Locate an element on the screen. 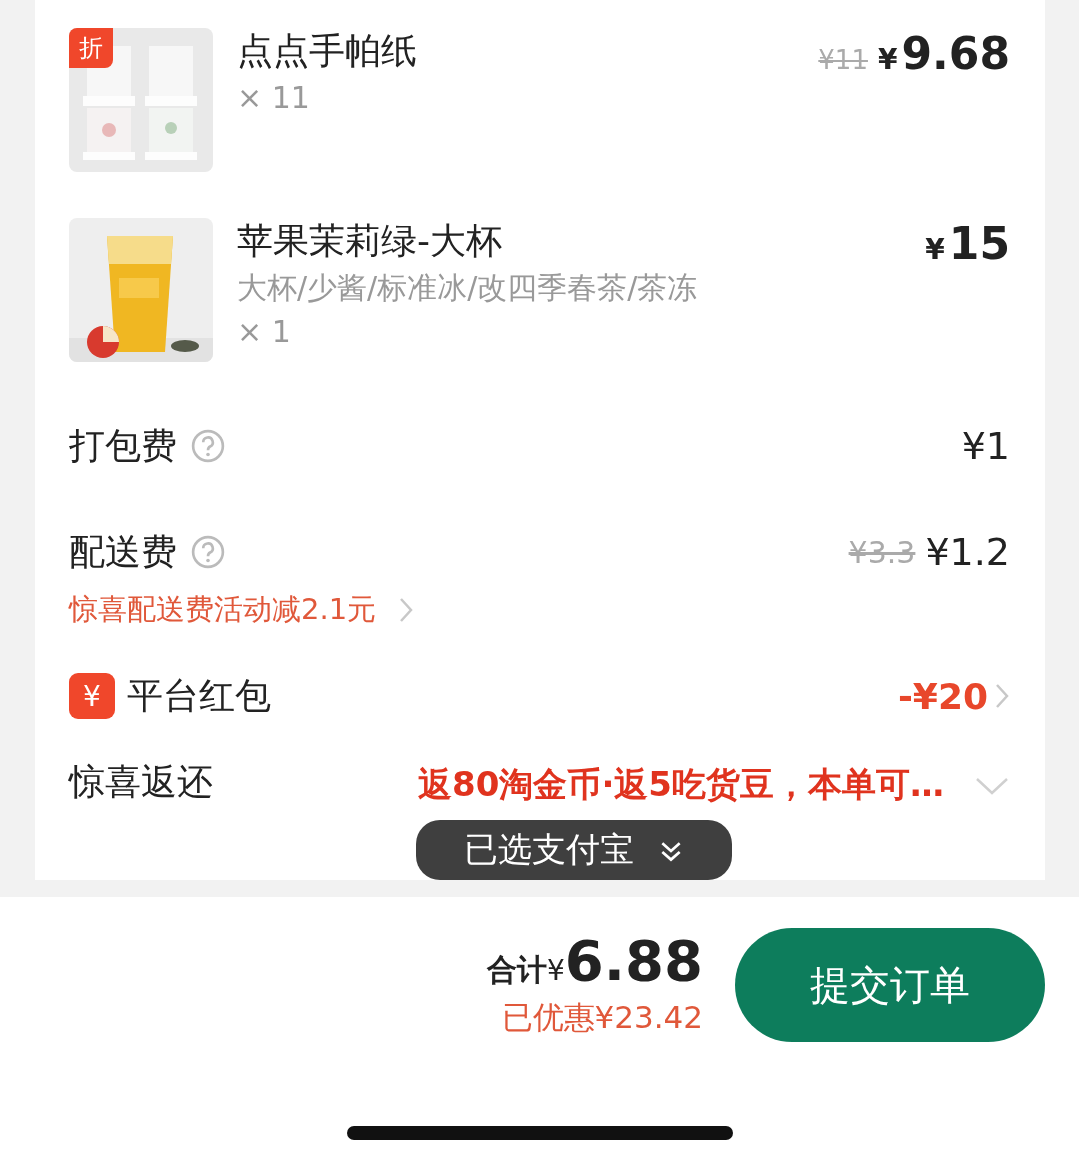  chevron-down-icon is located at coordinates (992, 786).